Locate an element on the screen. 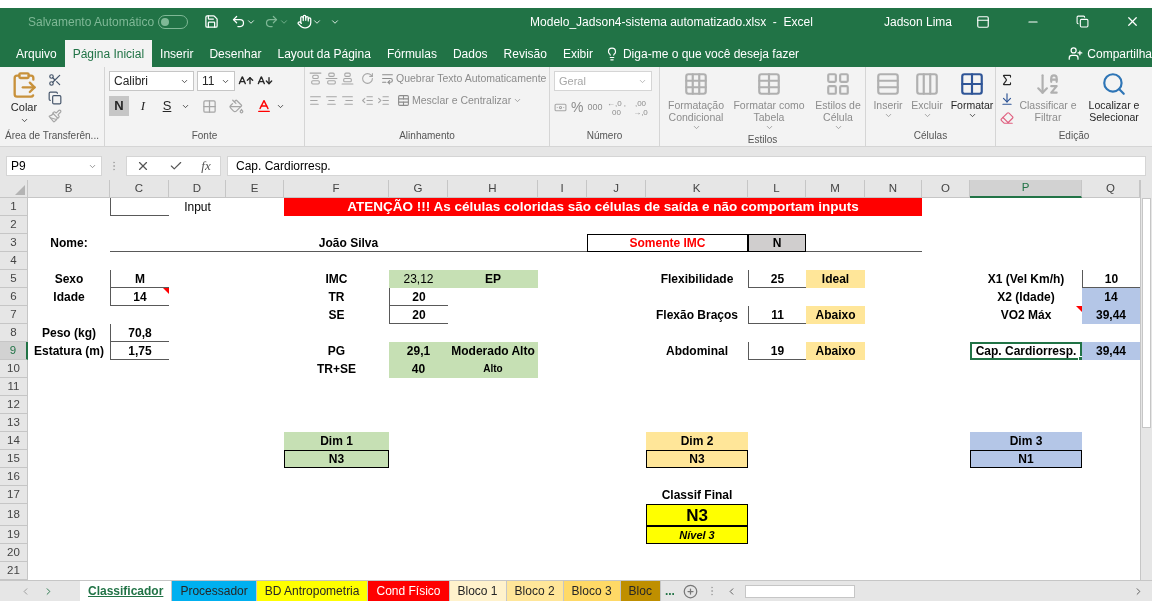 Image resolution: width=1152 pixels, height=601 pixels. row-header: 19 is located at coordinates (14, 535).